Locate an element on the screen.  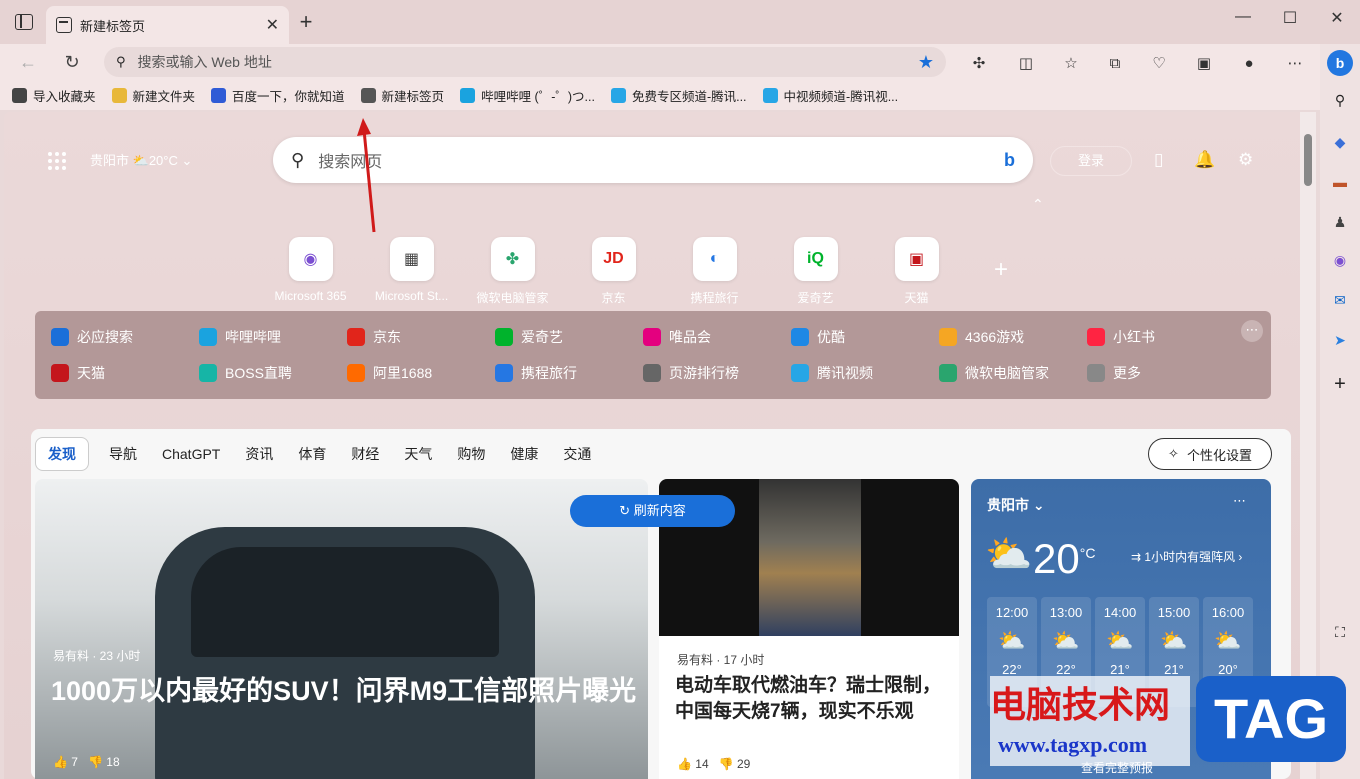
add-site-icon: + is located at coordinates (1001, 270).